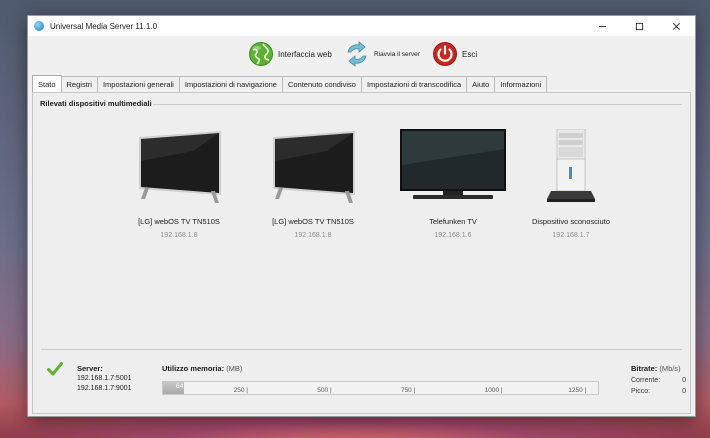 The height and width of the screenshot is (438, 710). Describe the element at coordinates (104, 26) in the screenshot. I see `window-title: Universal Media Server 11.1.0` at that location.